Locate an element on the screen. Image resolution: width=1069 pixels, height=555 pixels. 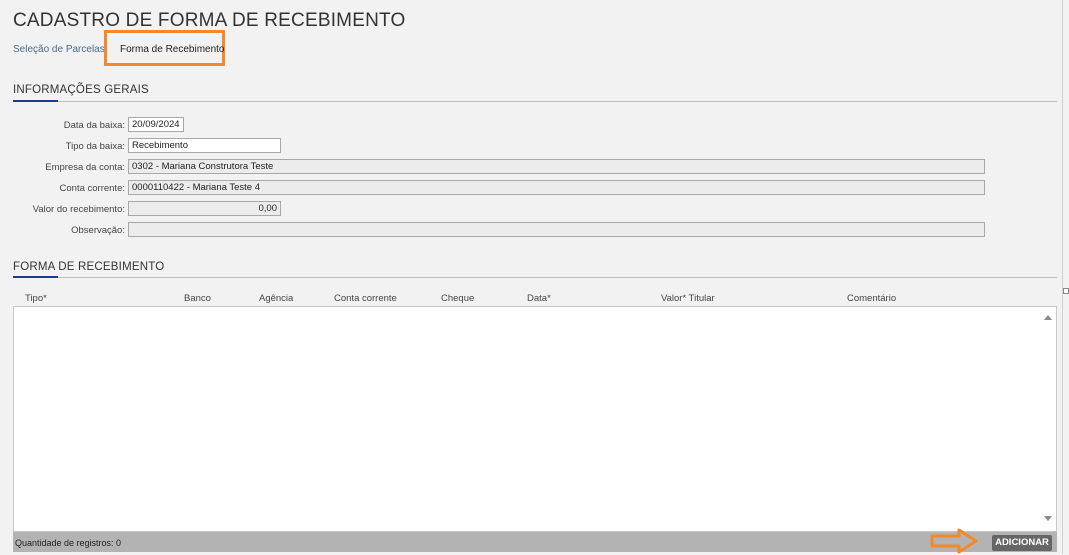
label-valor-recebimento: Valor do recebimento: is located at coordinates (78, 209).